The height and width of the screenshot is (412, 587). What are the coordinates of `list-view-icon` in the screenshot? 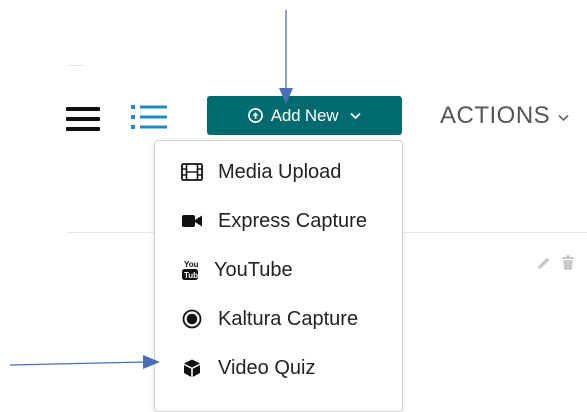 It's located at (149, 117).